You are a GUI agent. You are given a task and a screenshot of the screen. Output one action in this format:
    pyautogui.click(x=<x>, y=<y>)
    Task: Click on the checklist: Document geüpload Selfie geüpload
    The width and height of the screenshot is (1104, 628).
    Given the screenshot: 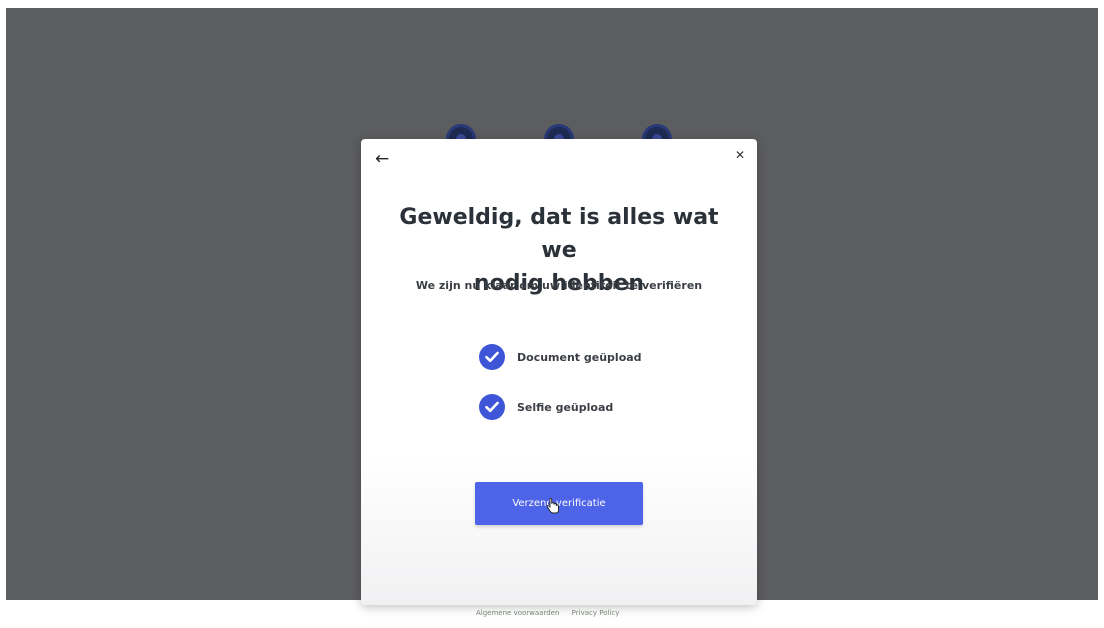 What is the action you would take?
    pyautogui.click(x=560, y=392)
    